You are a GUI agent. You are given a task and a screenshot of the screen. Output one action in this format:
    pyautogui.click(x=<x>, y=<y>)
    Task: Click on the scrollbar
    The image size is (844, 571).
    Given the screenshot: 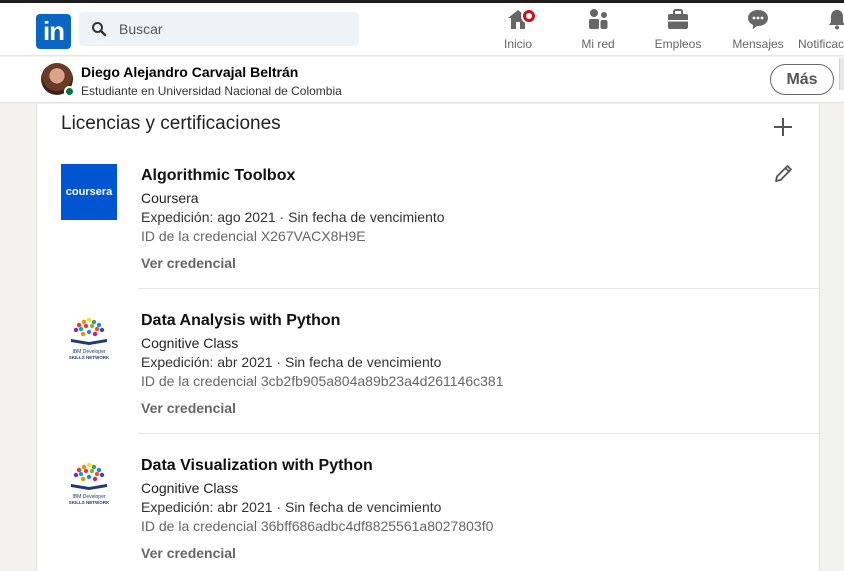 What is the action you would take?
    pyautogui.click(x=841, y=74)
    